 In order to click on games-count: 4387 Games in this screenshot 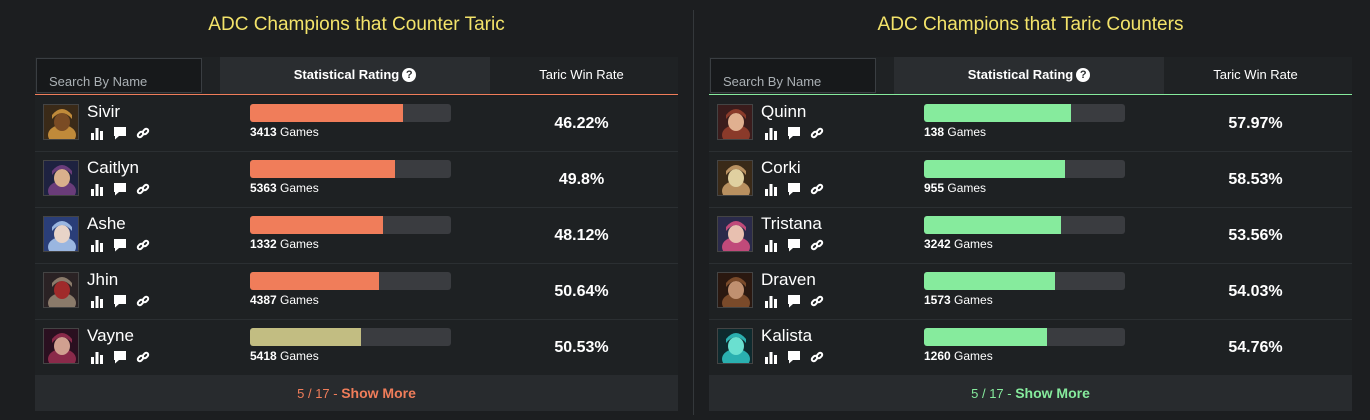, I will do `click(284, 300)`.